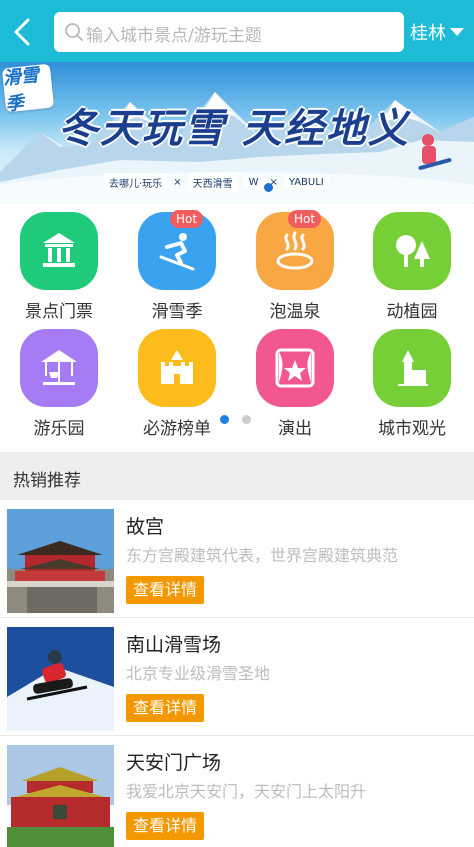 This screenshot has height=847, width=474. I want to click on caret-down-icon, so click(457, 32).